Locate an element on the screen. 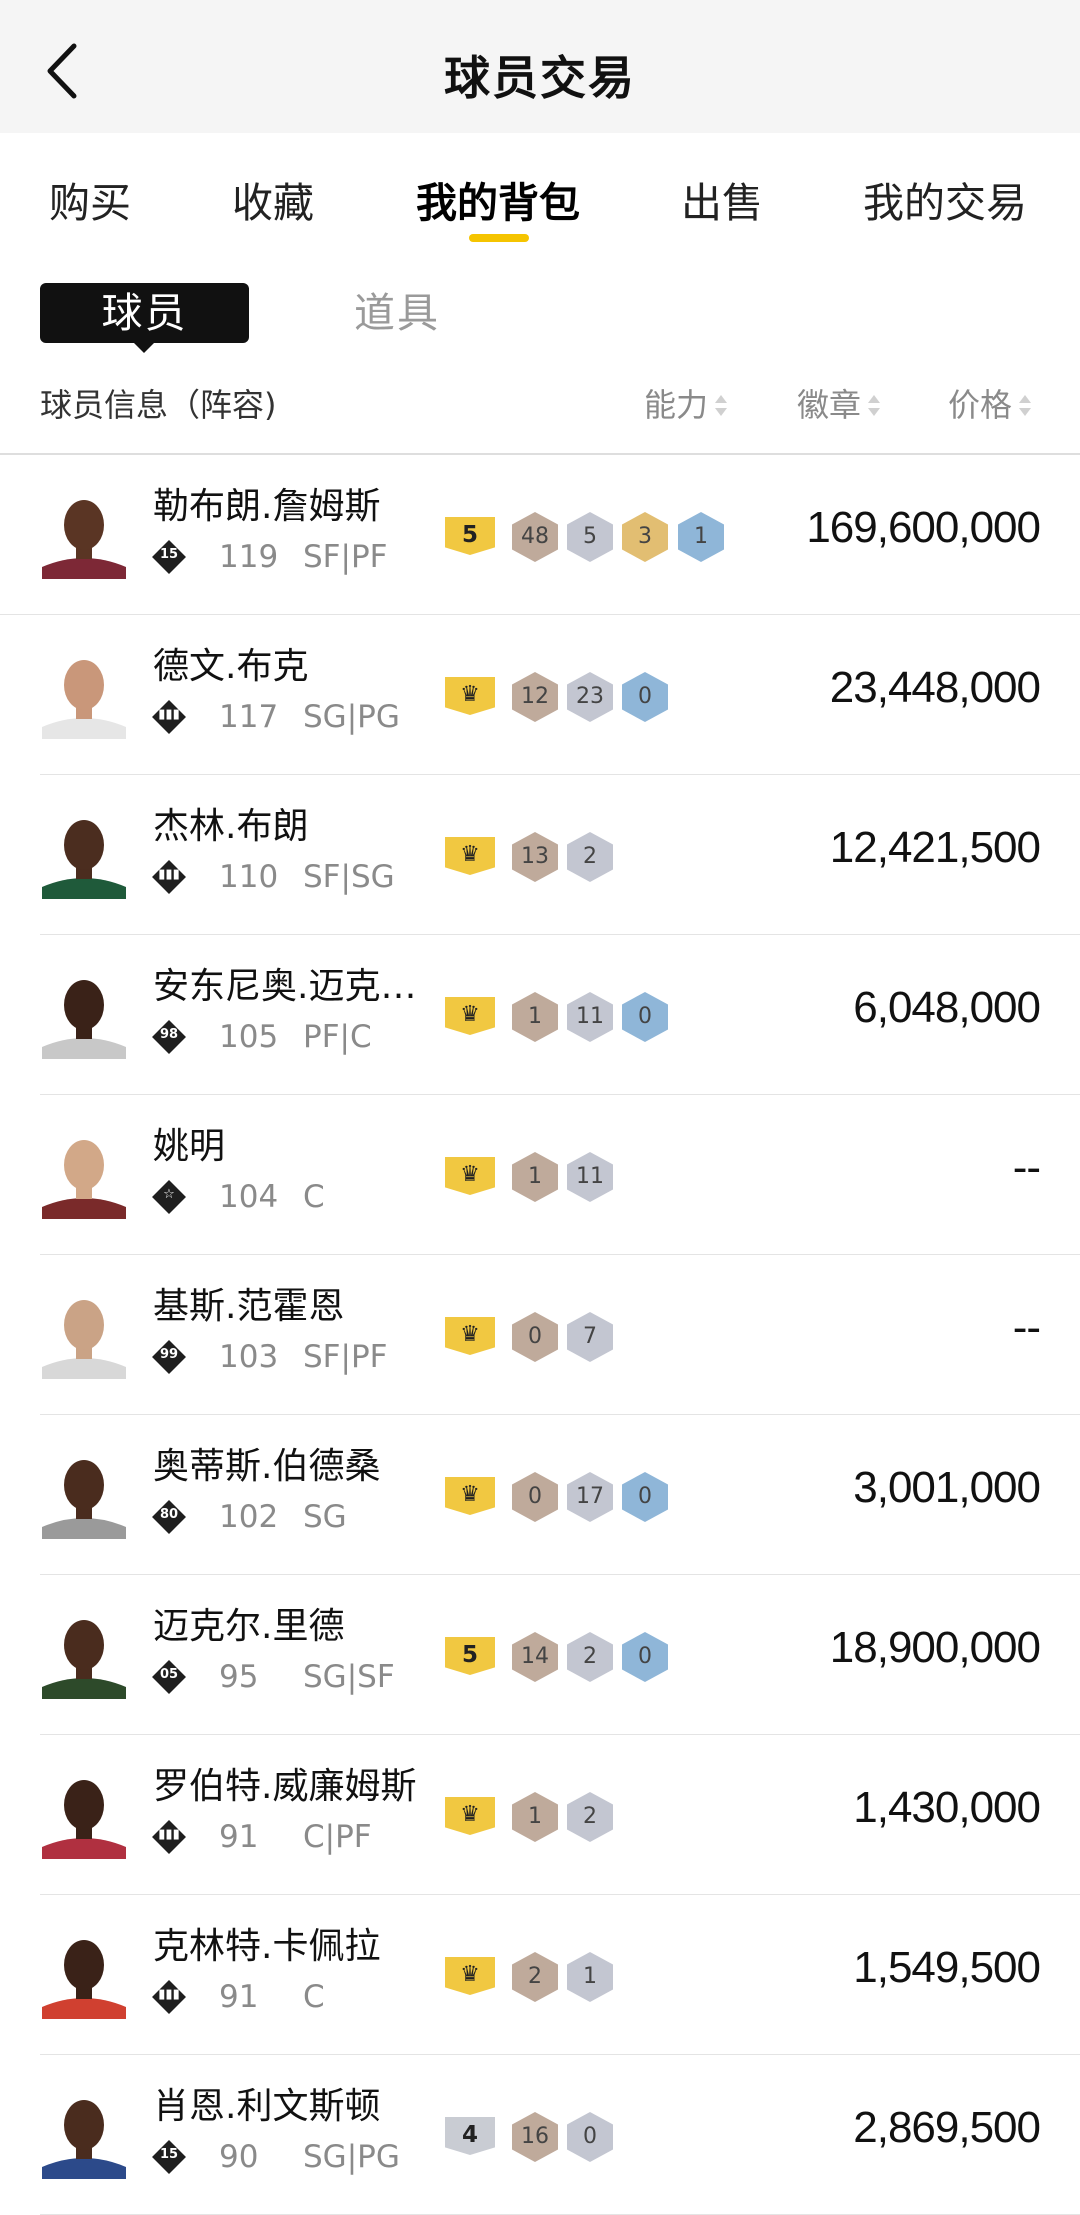 The image size is (1080, 2215). player-ovr: 110 is located at coordinates (249, 877).